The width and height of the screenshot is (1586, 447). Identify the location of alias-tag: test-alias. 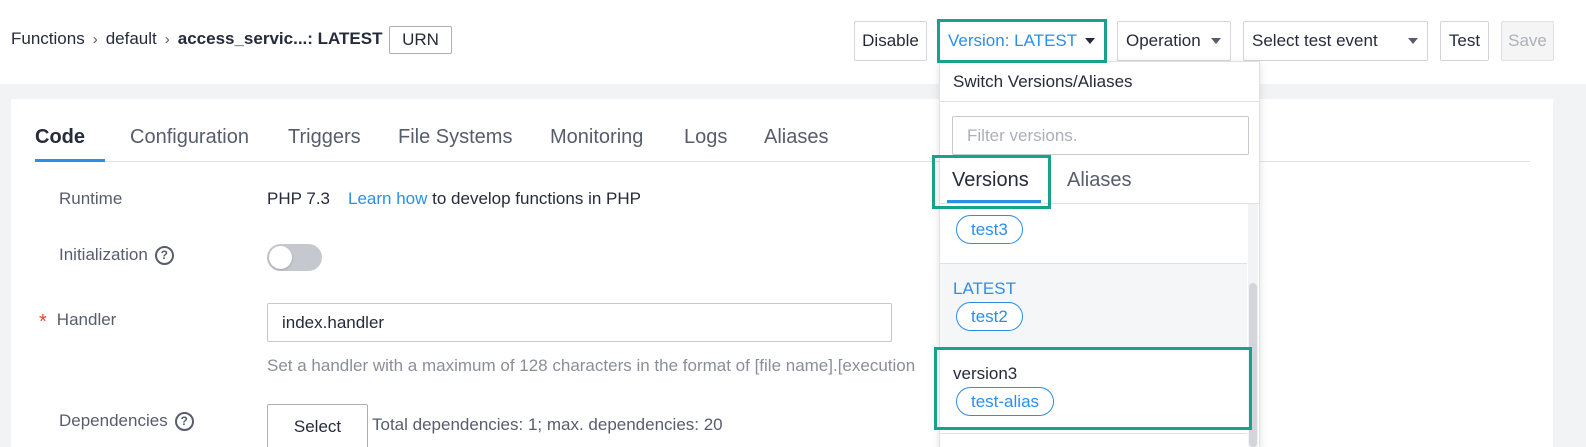
(1005, 401).